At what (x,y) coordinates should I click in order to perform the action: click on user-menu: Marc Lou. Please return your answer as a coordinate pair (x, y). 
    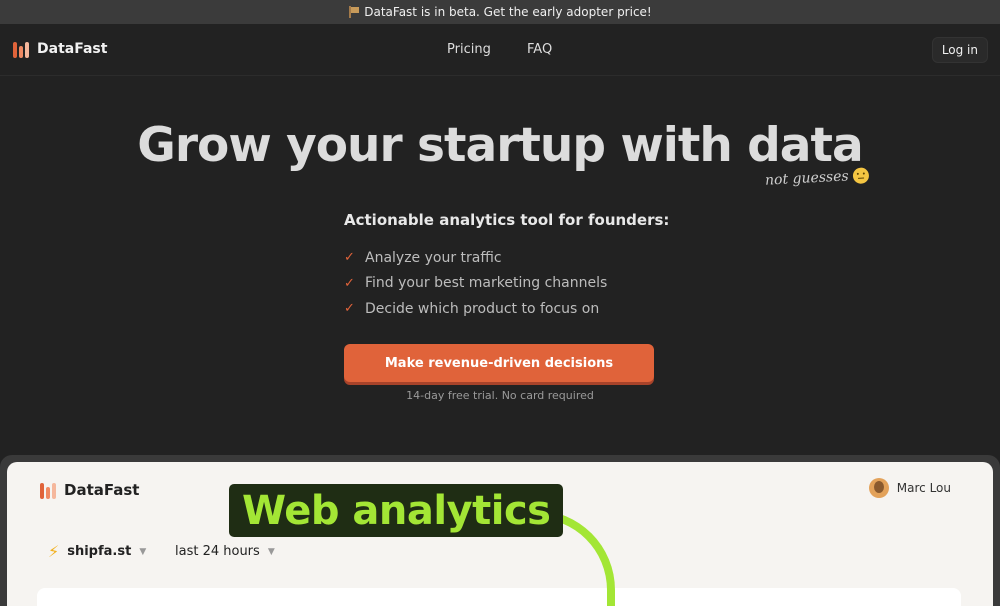
    Looking at the image, I should click on (909, 488).